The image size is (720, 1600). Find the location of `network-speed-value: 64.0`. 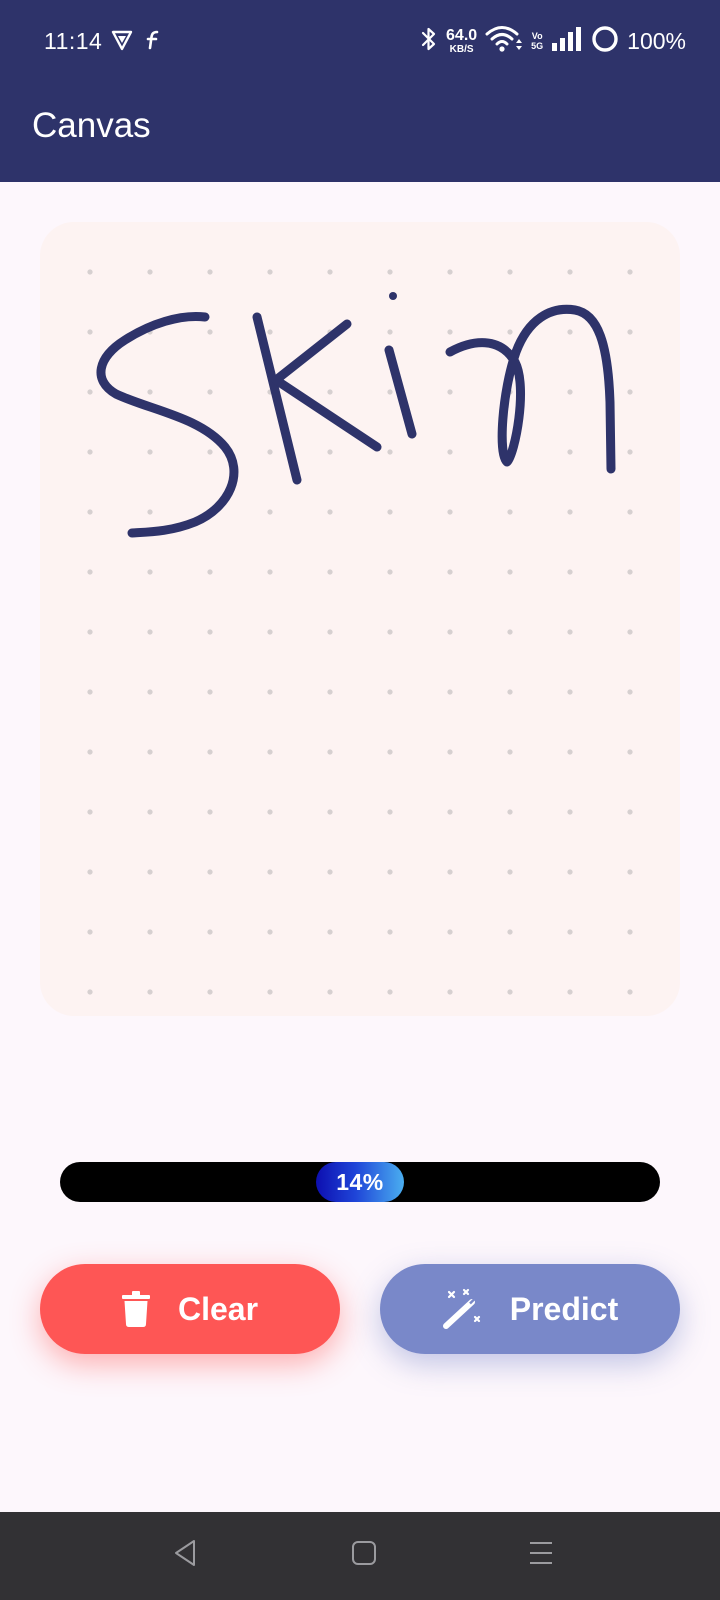

network-speed-value: 64.0 is located at coordinates (462, 35).